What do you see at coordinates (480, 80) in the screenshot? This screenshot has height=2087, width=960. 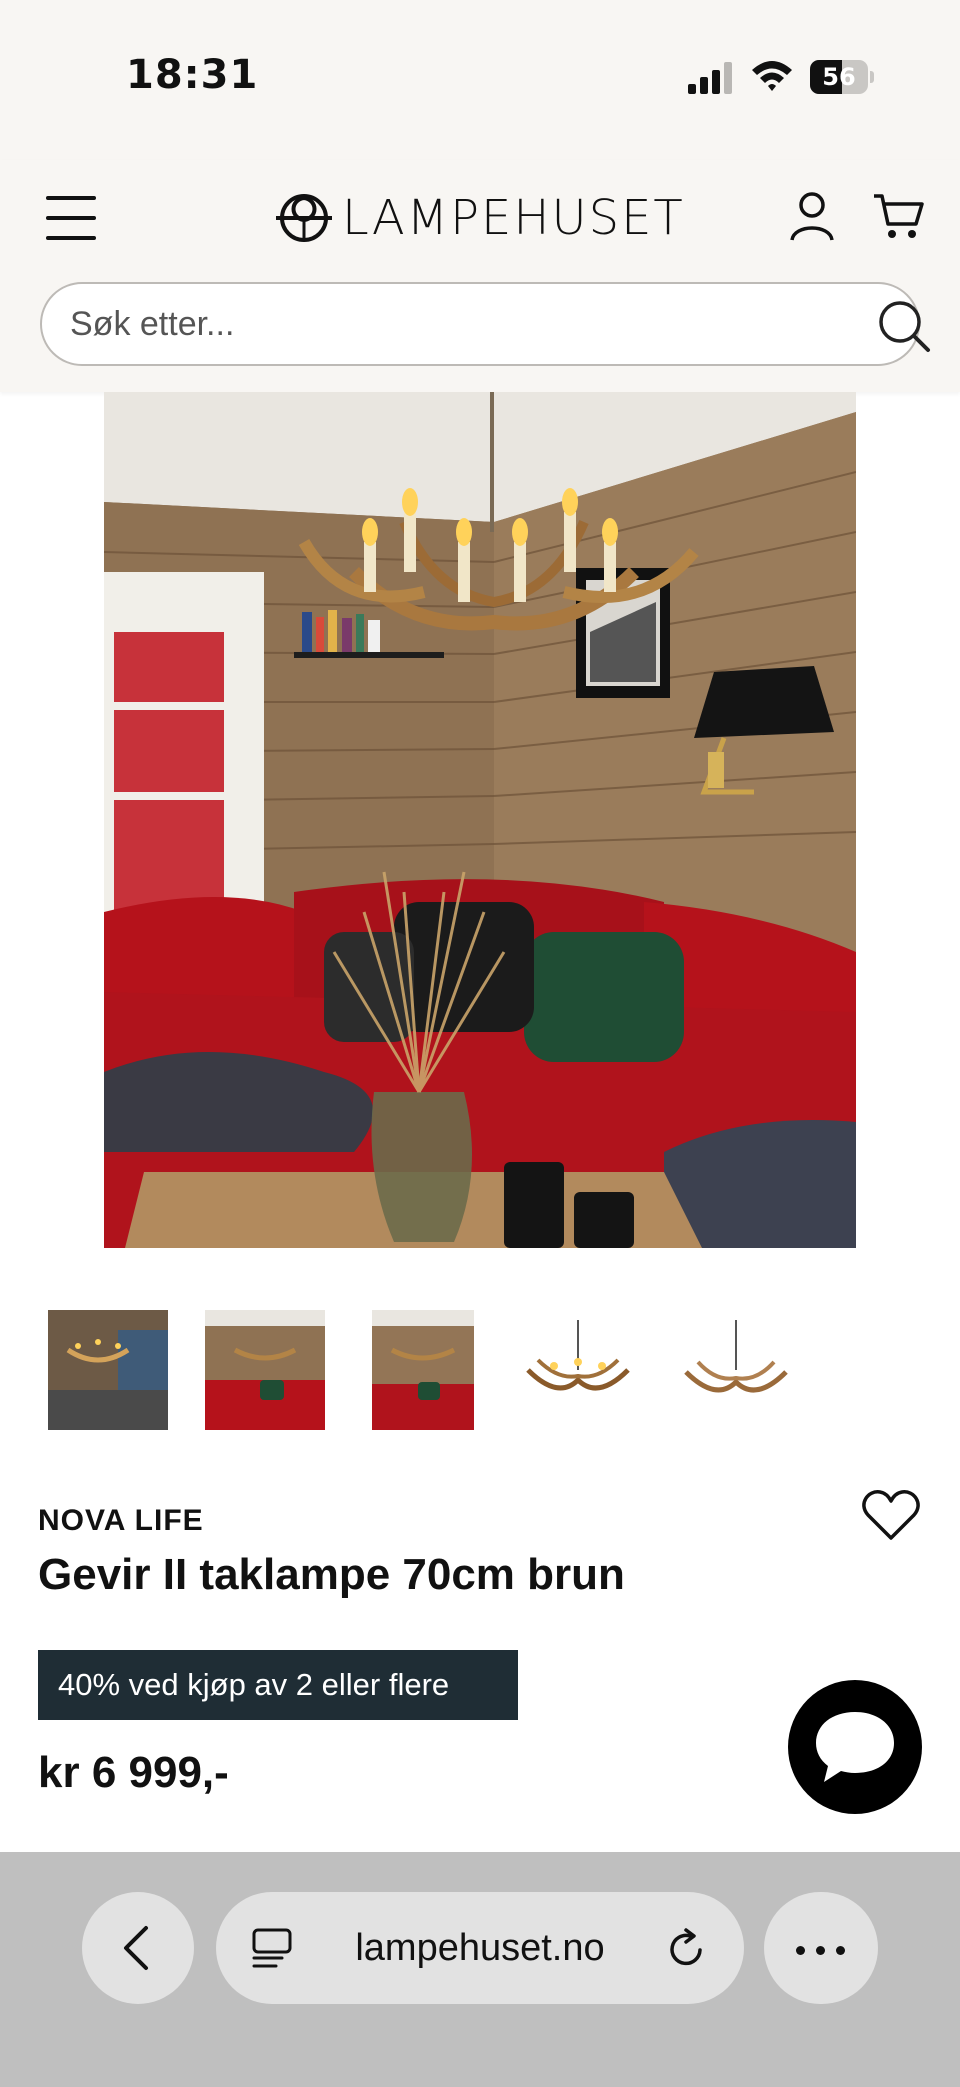 I see `status-bar: 18:31 56` at bounding box center [480, 80].